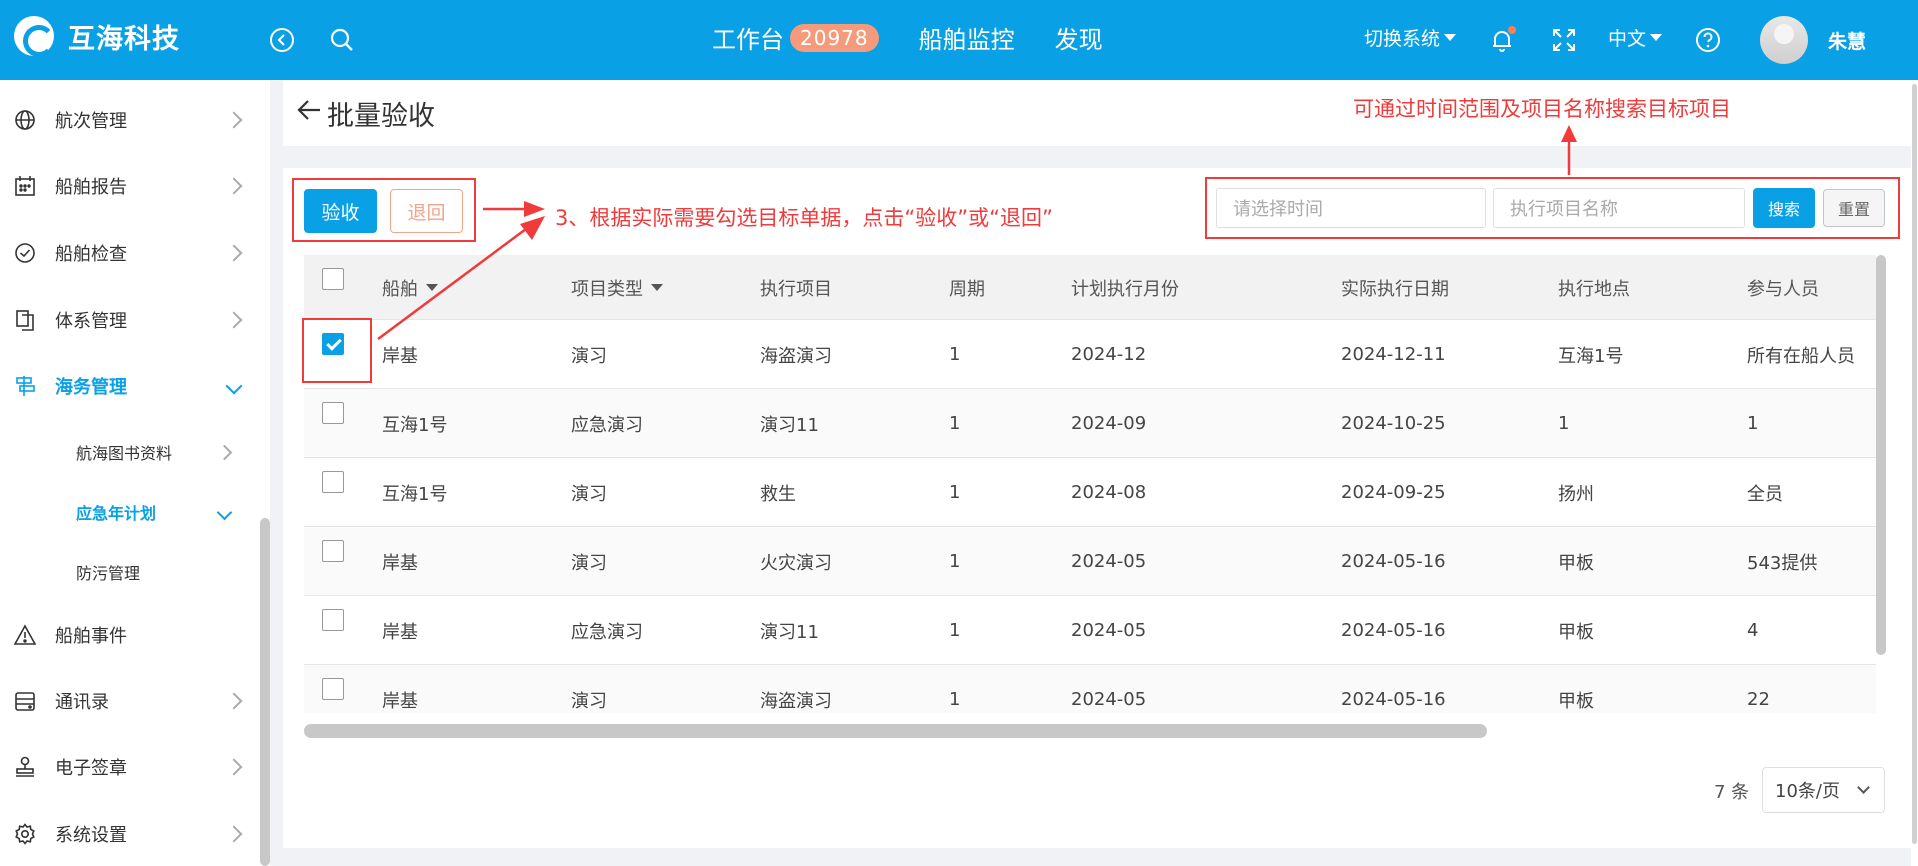  I want to click on cell-plan-month: 2024-08, so click(1109, 492).